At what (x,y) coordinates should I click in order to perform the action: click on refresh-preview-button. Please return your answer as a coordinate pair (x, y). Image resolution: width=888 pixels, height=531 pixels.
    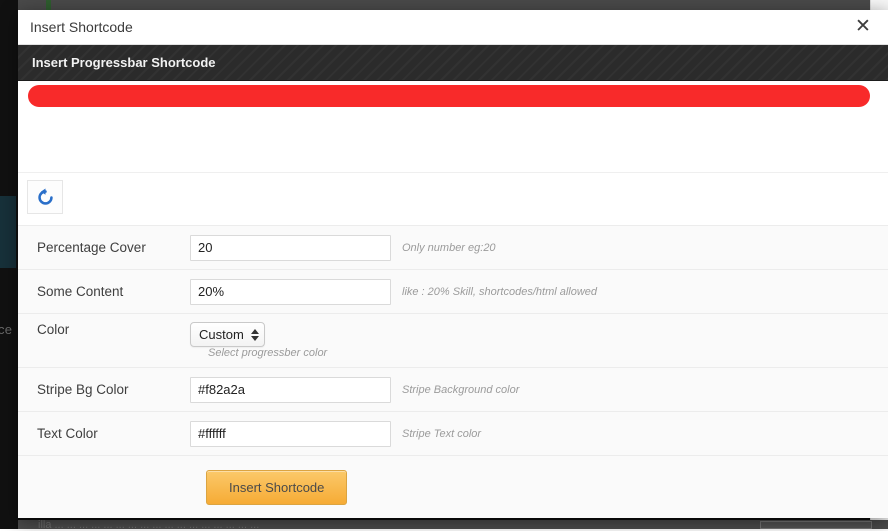
    Looking at the image, I should click on (45, 197).